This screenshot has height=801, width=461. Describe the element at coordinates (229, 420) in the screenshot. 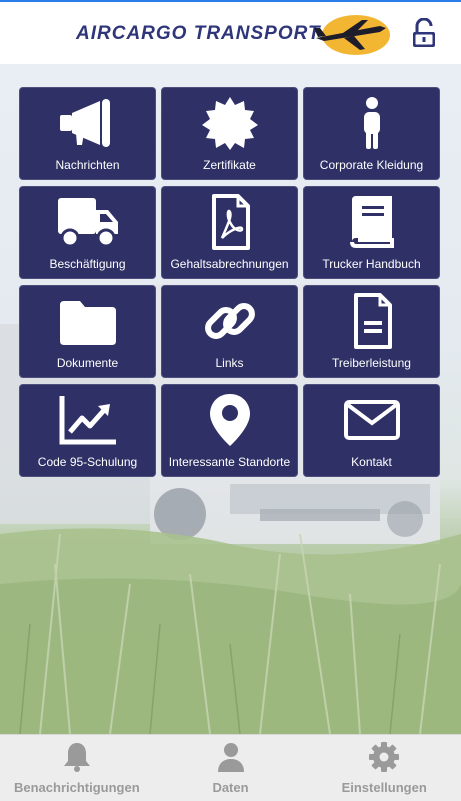

I see `map-pin-icon` at that location.